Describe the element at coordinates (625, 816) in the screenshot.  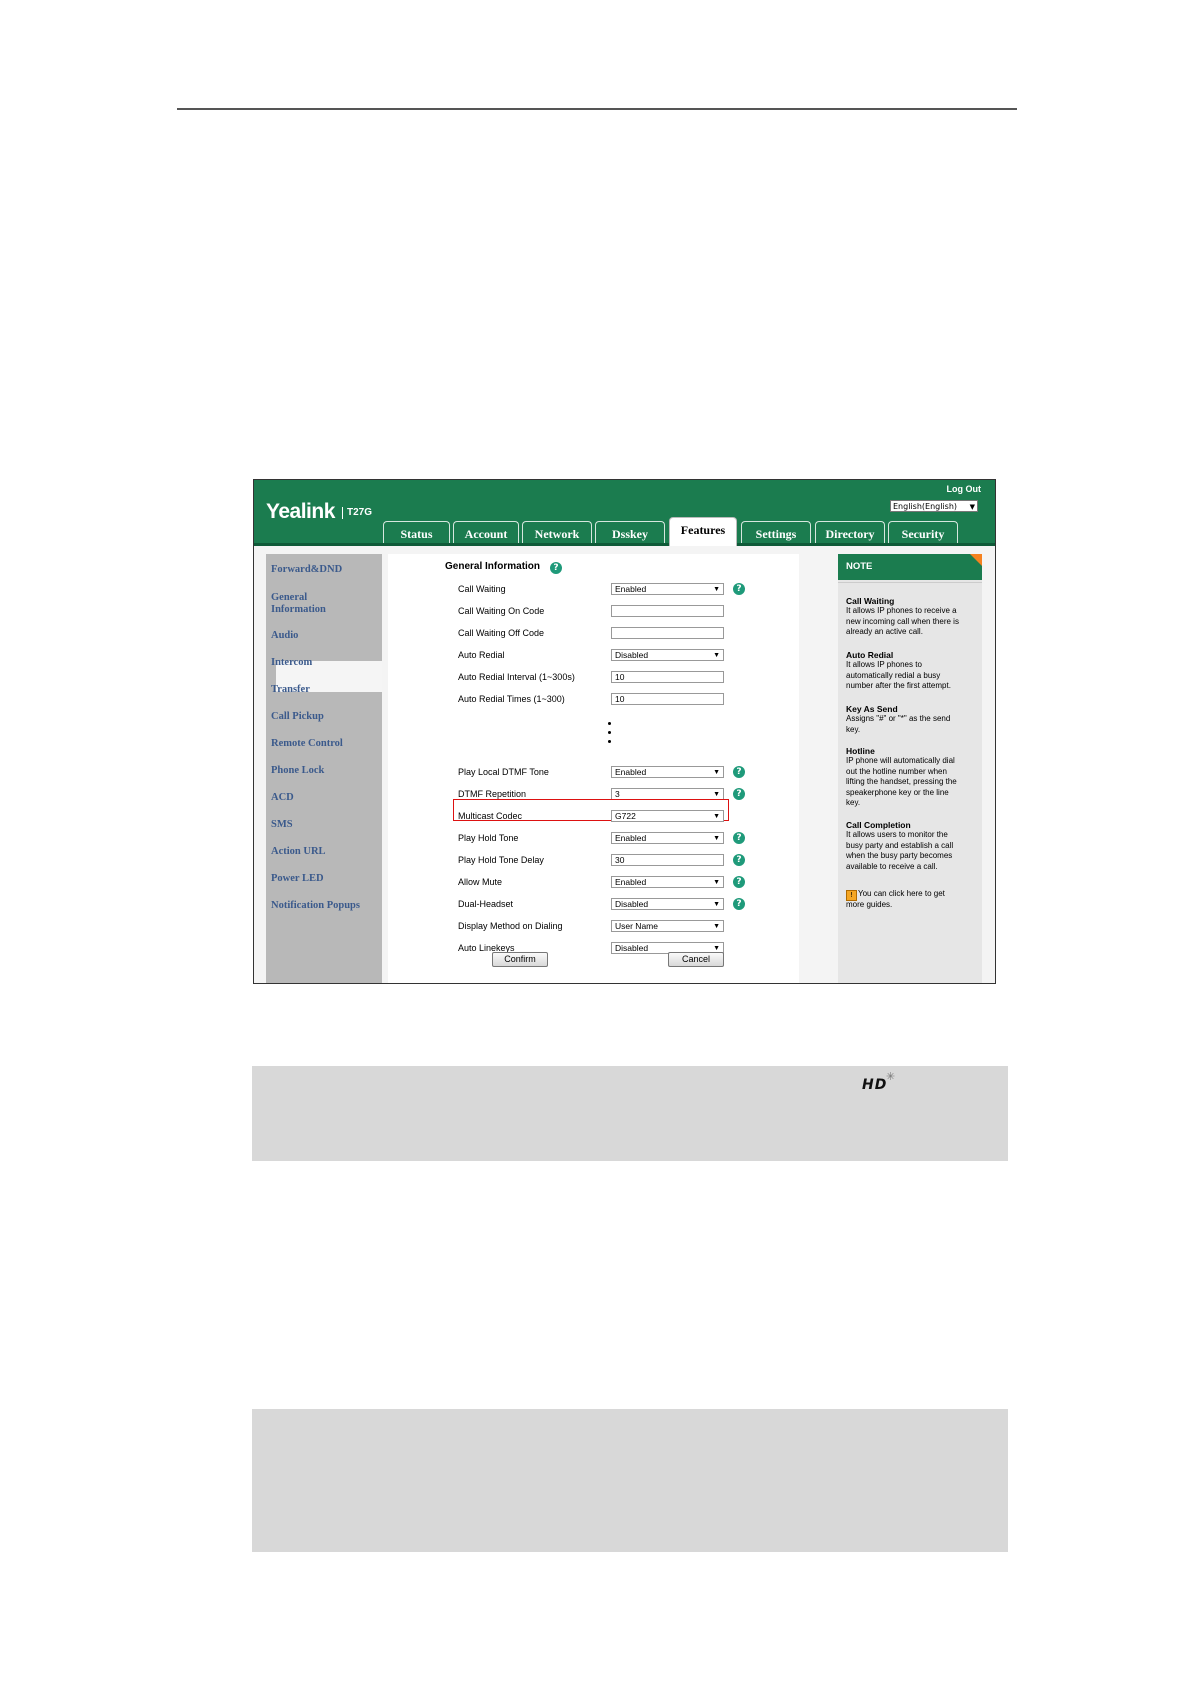
I see `select-value: G722` at that location.